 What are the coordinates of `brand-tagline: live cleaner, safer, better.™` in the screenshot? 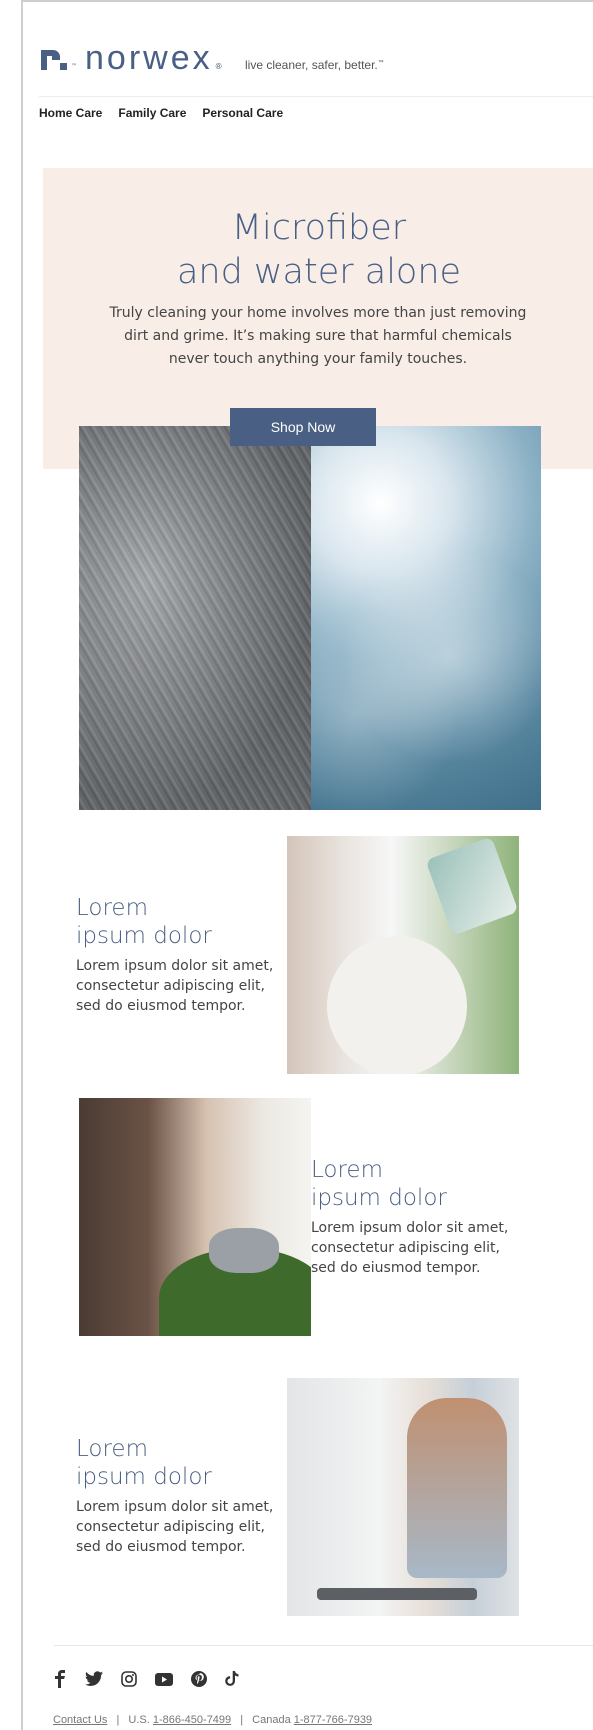 It's located at (314, 65).